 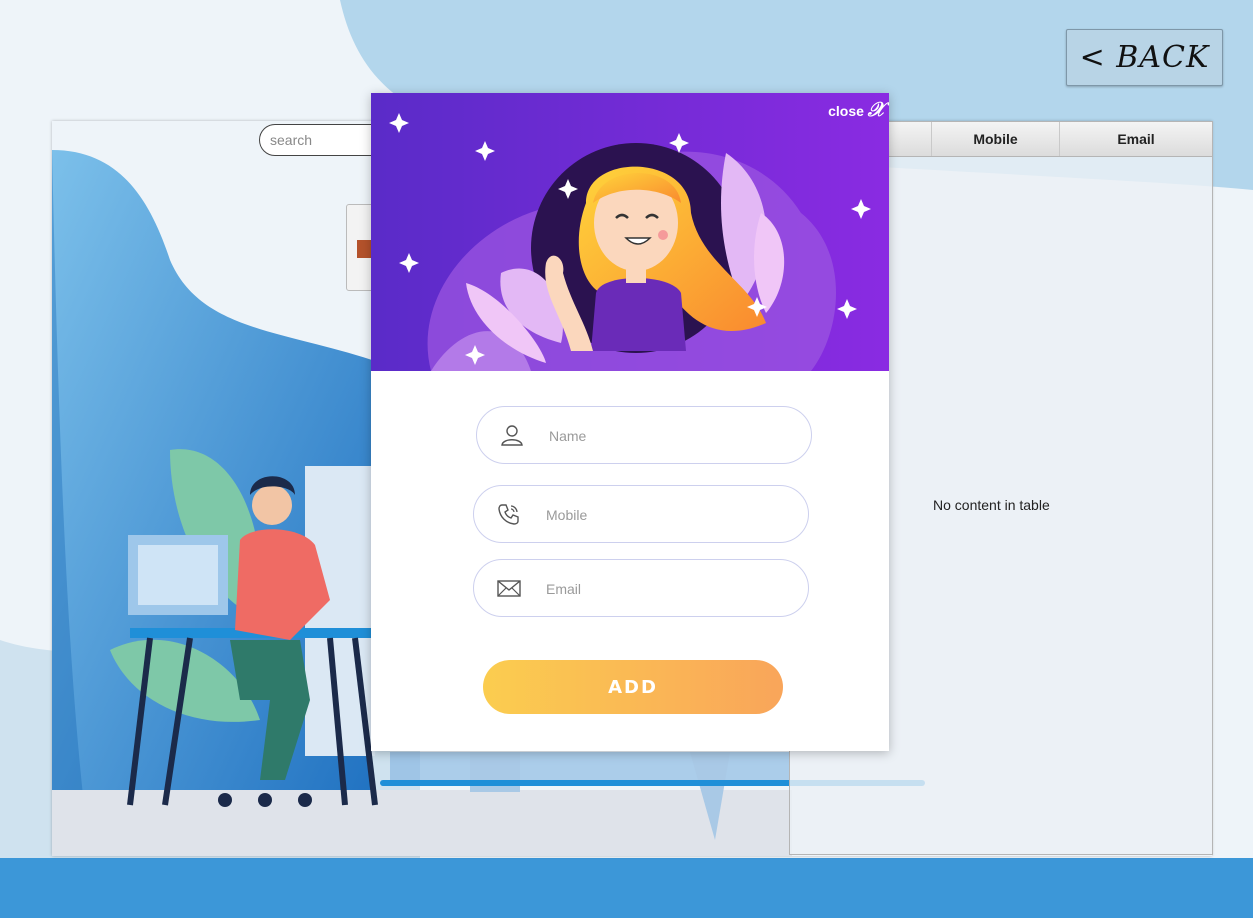 What do you see at coordinates (846, 111) in the screenshot?
I see `close-label: close` at bounding box center [846, 111].